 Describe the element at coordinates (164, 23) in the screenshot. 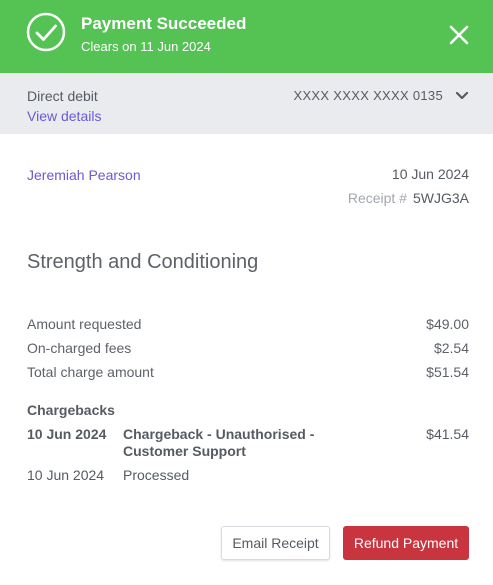

I see `status-title: Payment Succeeded` at that location.